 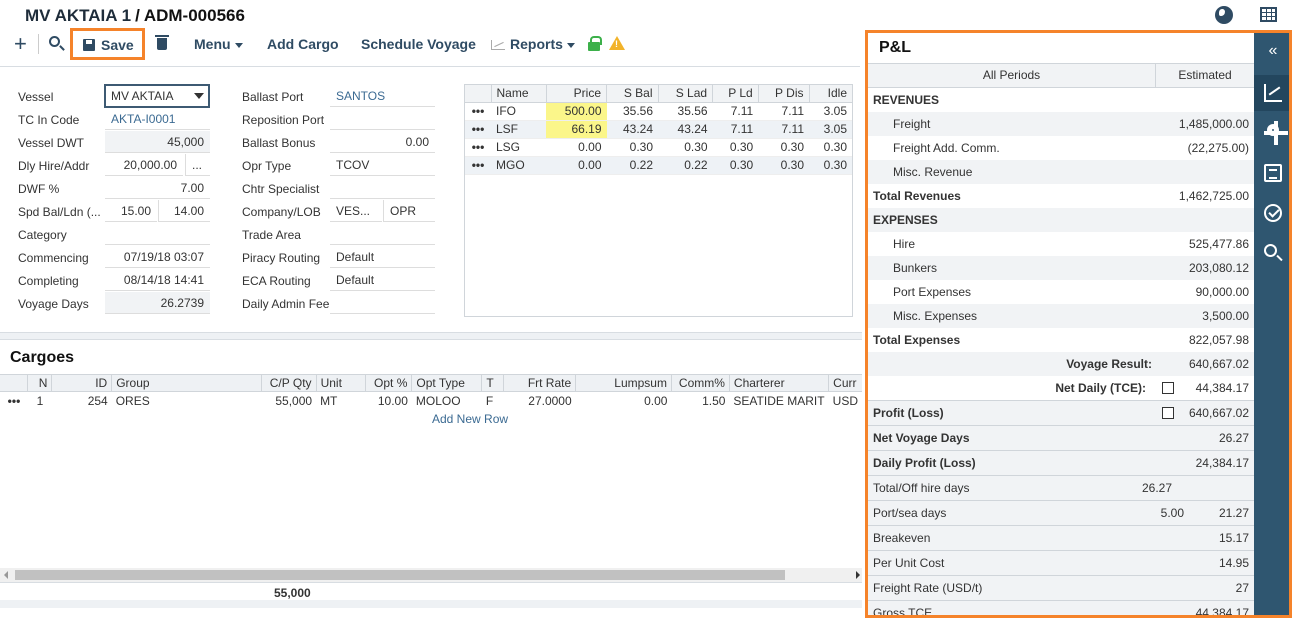 What do you see at coordinates (493, 383) in the screenshot?
I see `column-header: T` at bounding box center [493, 383].